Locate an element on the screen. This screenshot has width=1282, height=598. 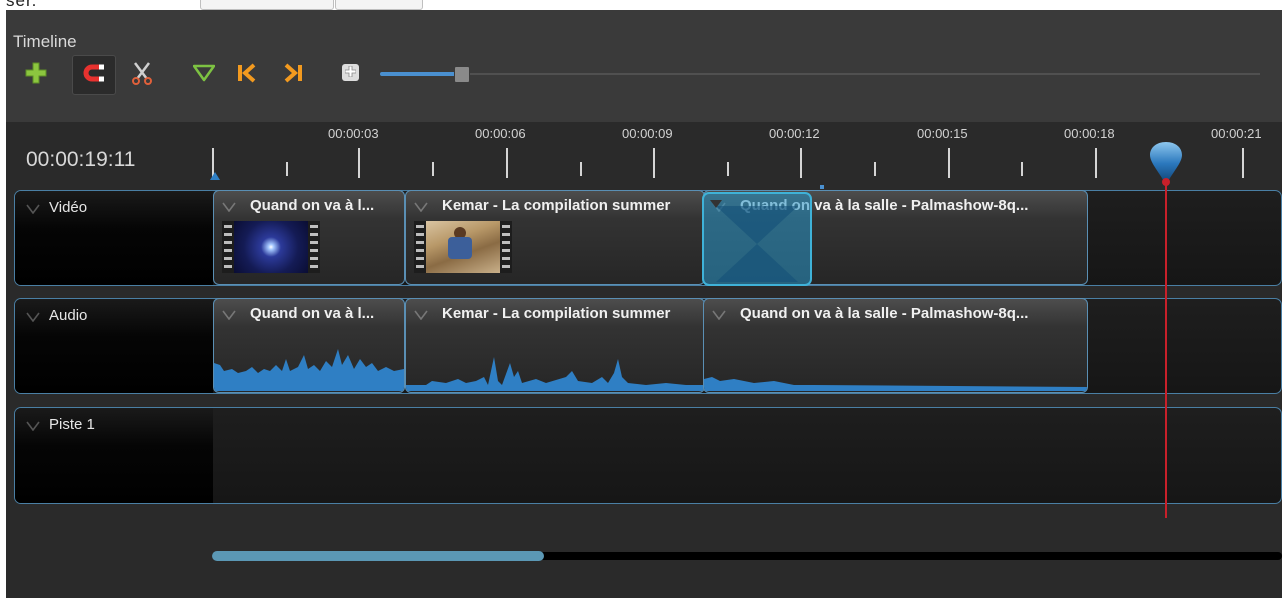
ruler-label: 00:00:21 is located at coordinates (1236, 133).